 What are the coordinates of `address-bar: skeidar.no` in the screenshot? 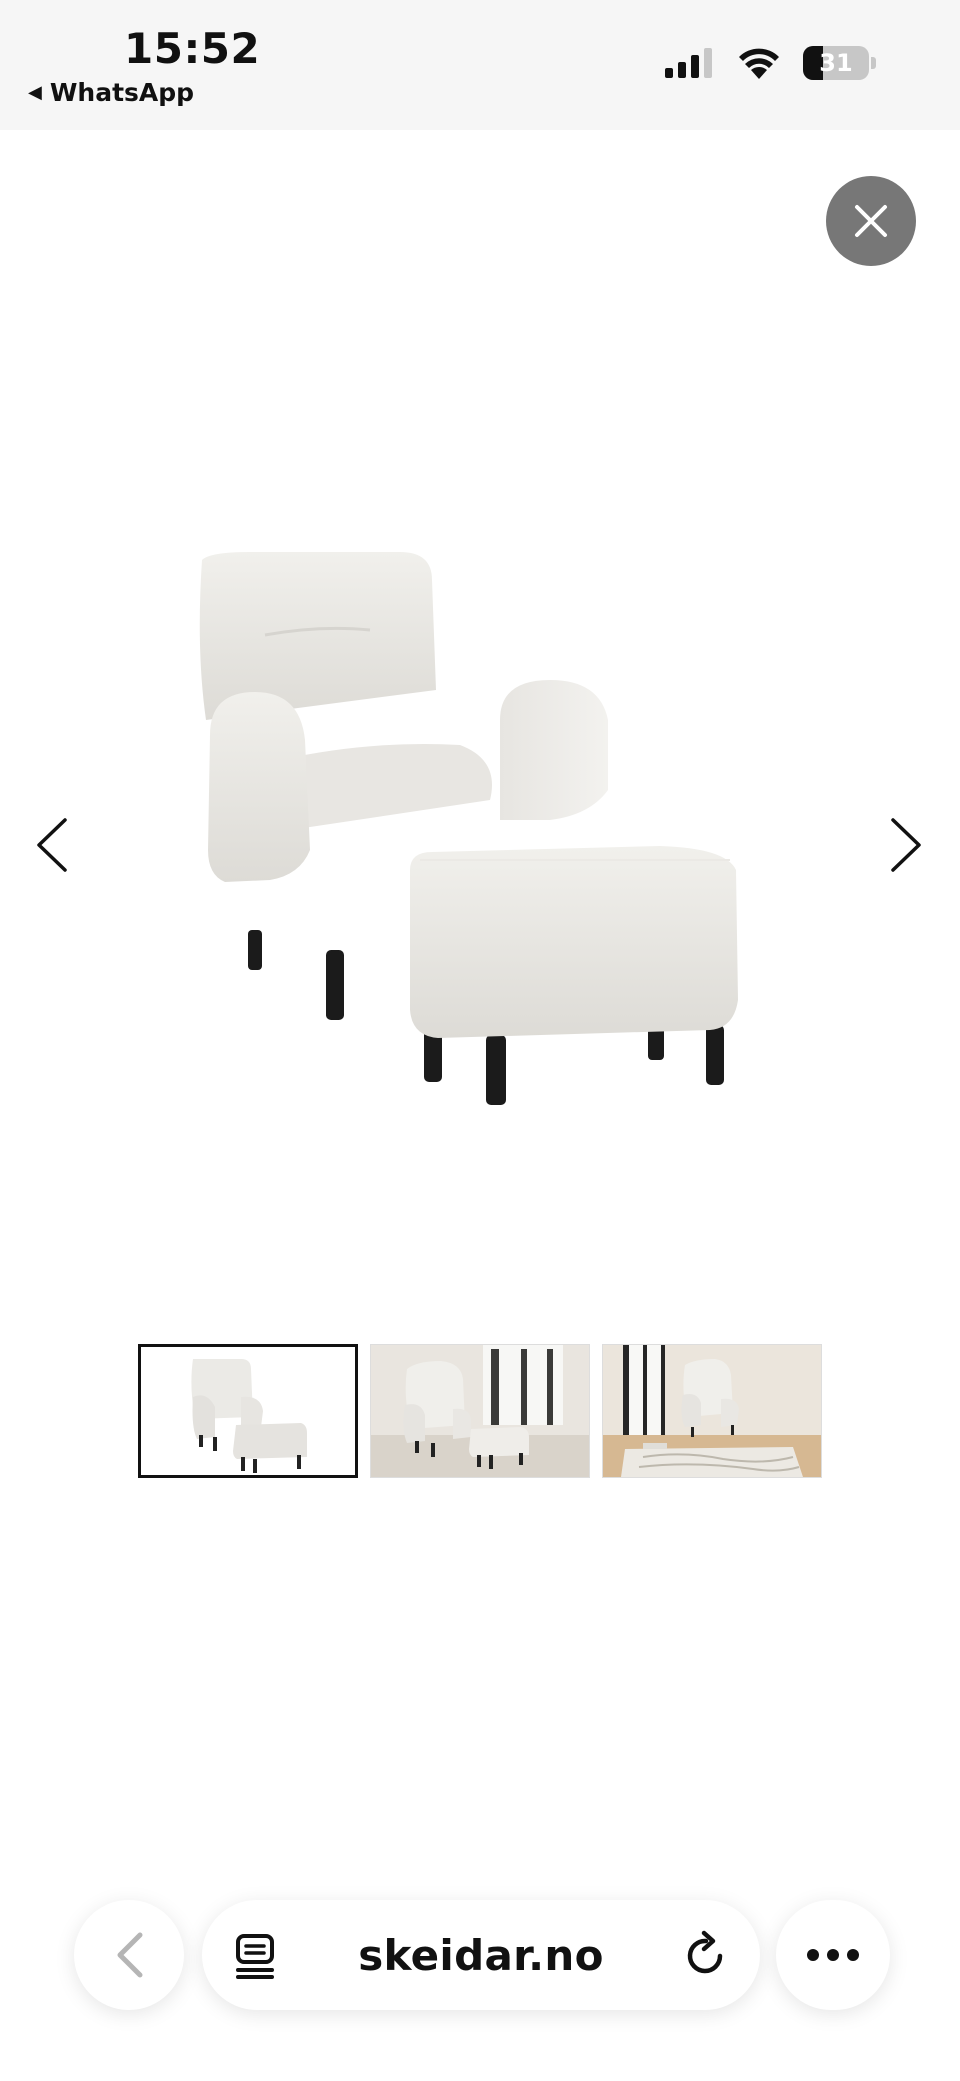 It's located at (481, 1955).